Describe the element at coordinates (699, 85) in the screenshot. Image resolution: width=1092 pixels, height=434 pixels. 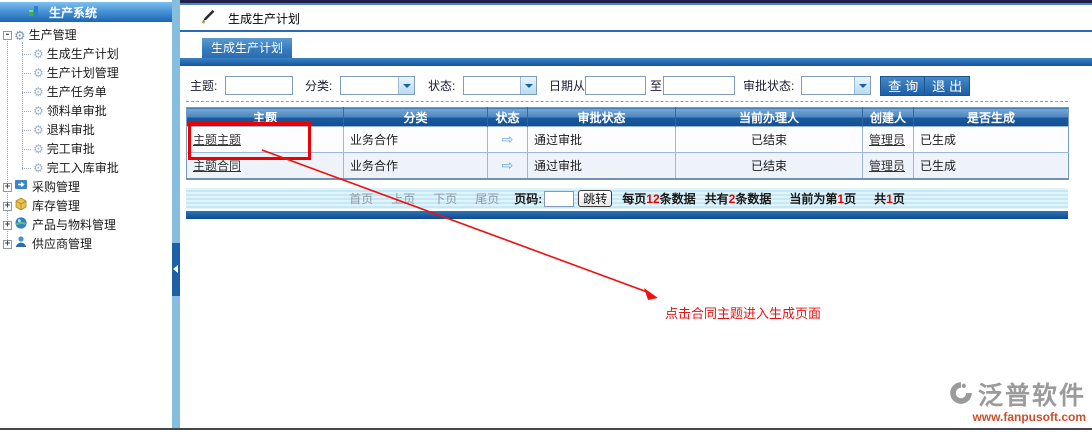
I see `date-to-input` at that location.